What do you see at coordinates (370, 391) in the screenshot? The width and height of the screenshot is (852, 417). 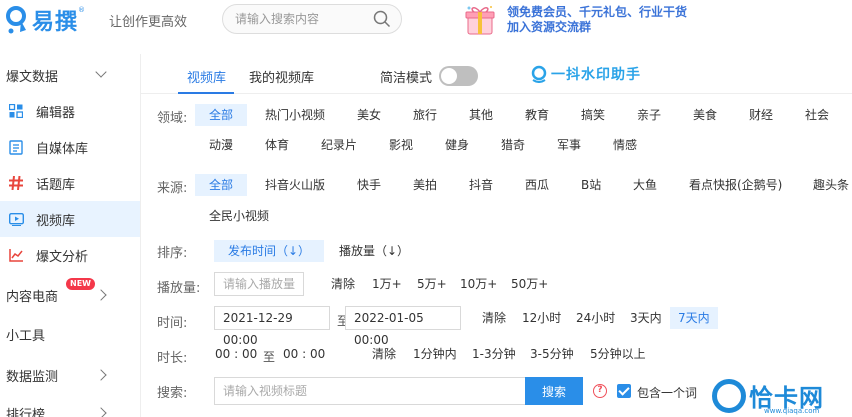 I see `video-title-search-input` at bounding box center [370, 391].